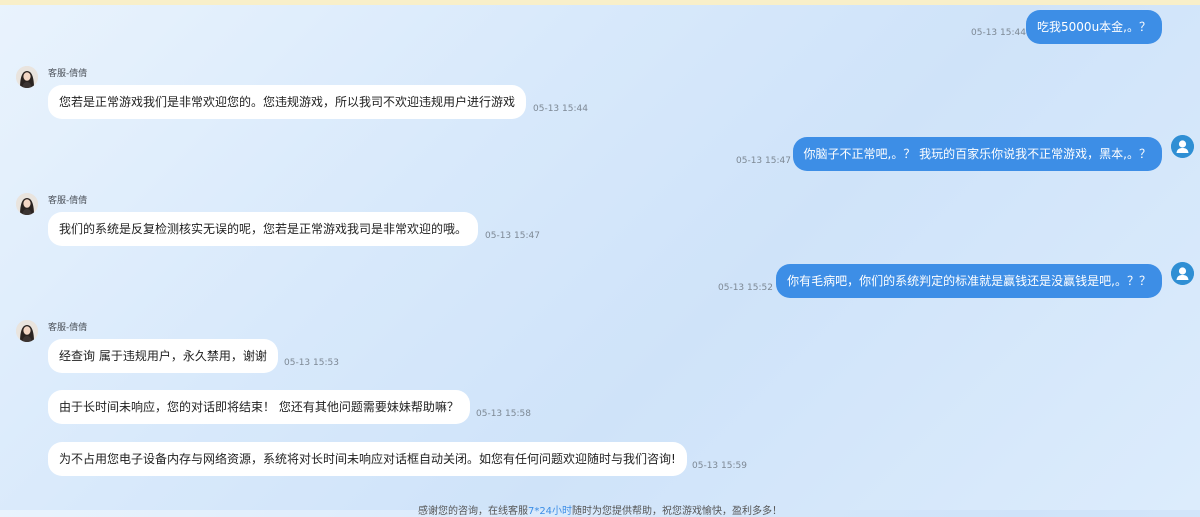  What do you see at coordinates (503, 414) in the screenshot?
I see `message-timestamp: 05-13 15:58` at bounding box center [503, 414].